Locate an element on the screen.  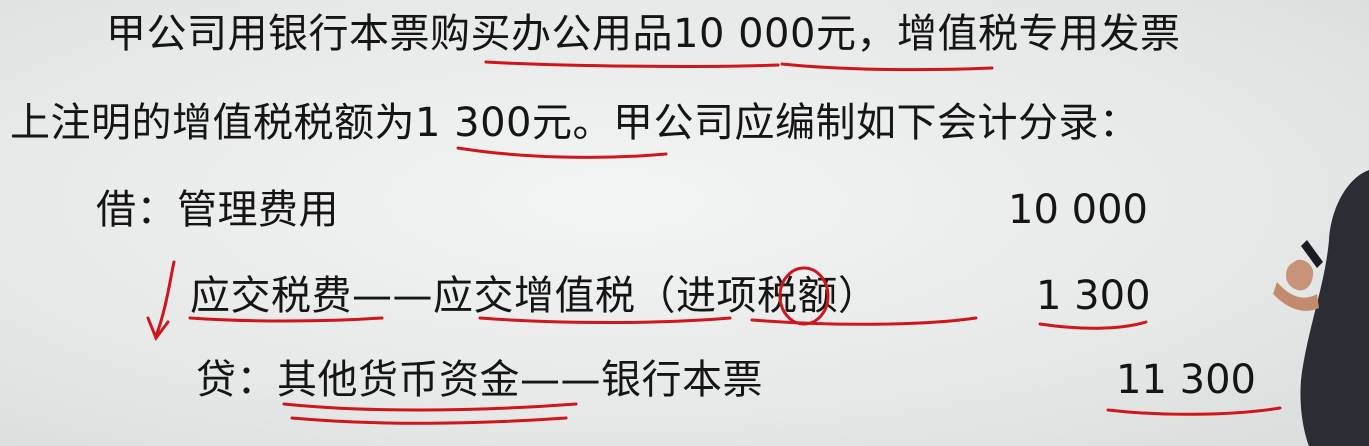
entry-tax-label: 应交税费——应交增值税（进项税额） is located at coordinates (534, 296).